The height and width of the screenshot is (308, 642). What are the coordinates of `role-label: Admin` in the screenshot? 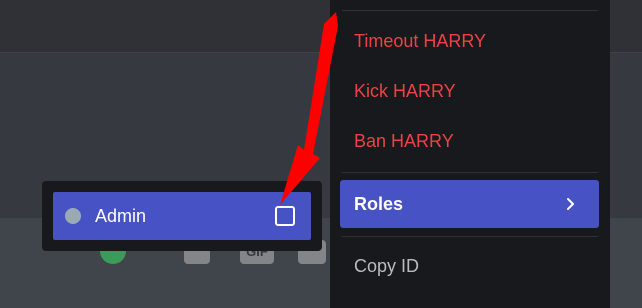 It's located at (121, 216).